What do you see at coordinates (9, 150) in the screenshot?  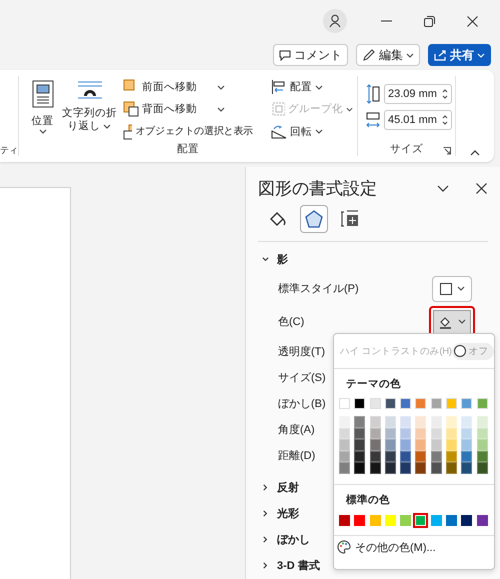 I see `ribbon-group-label: ティ` at bounding box center [9, 150].